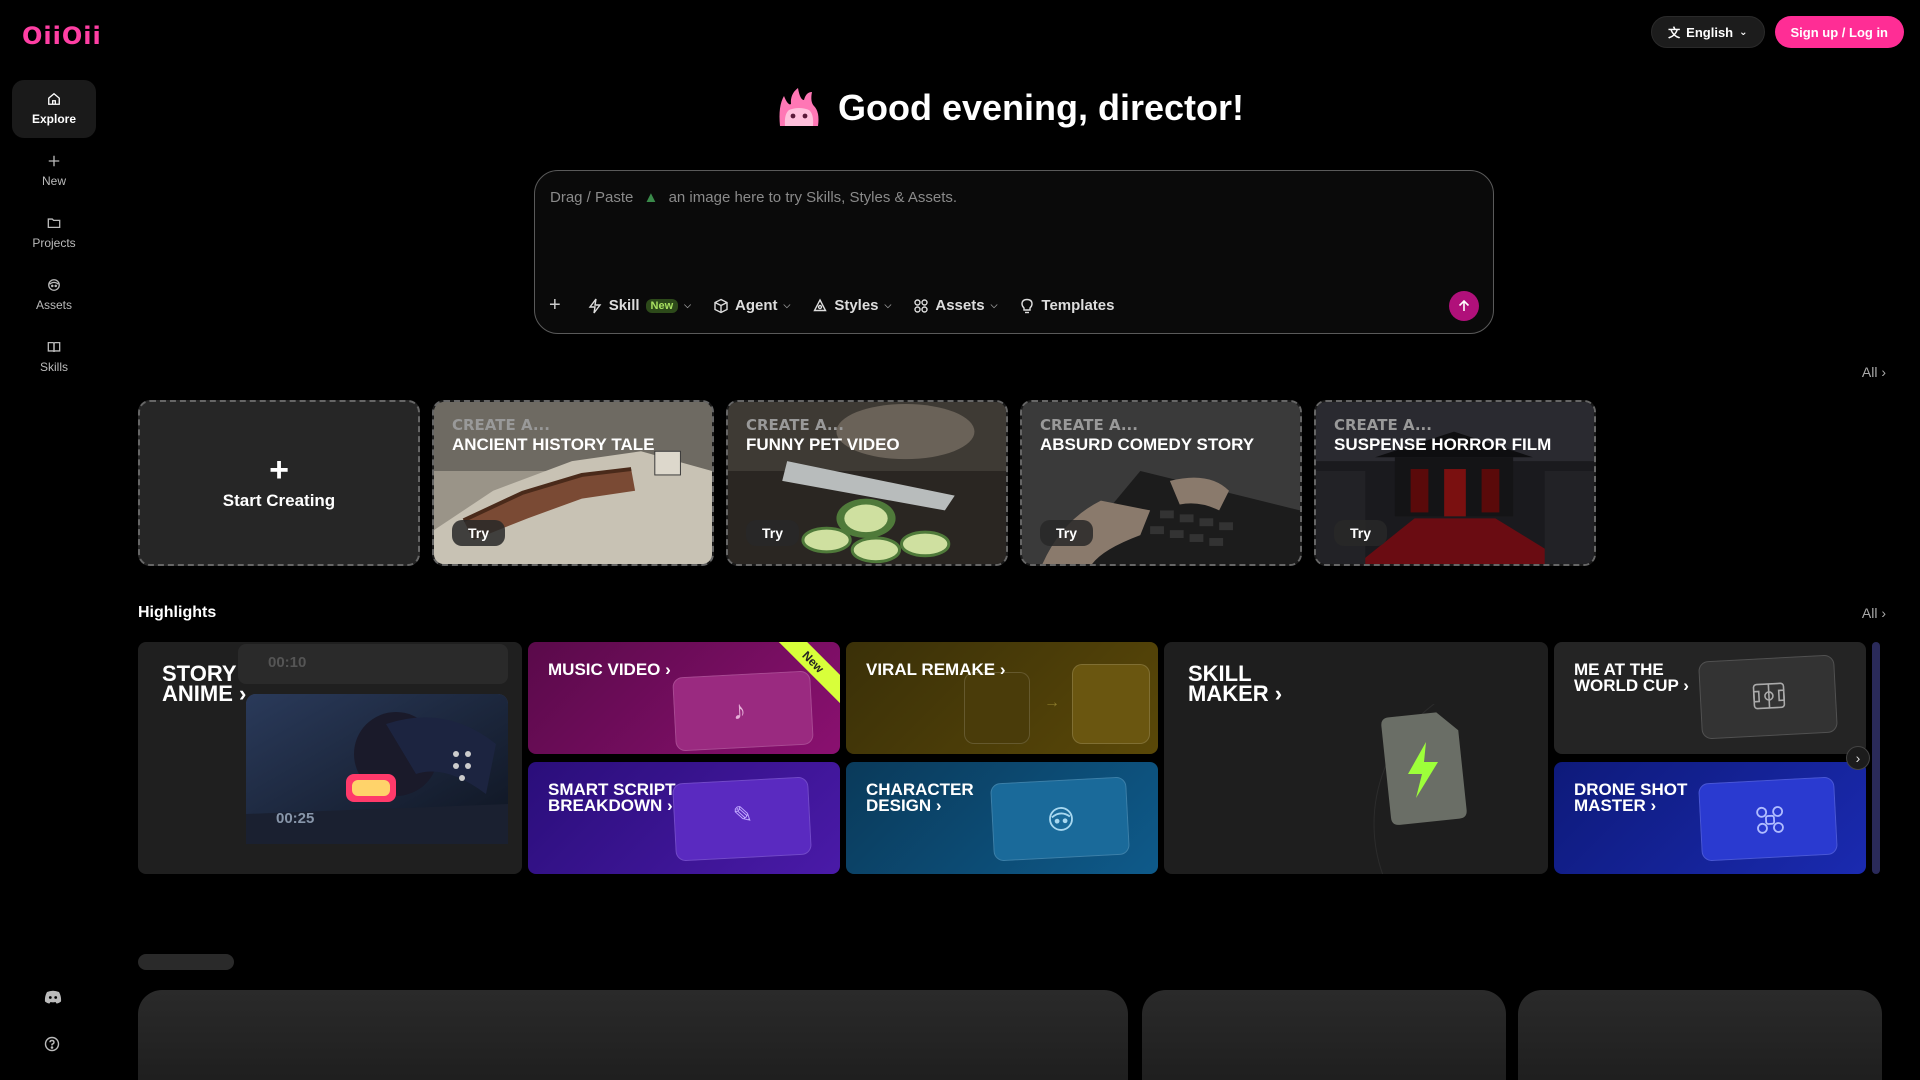 The image size is (1920, 1080). What do you see at coordinates (1615, 805) in the screenshot?
I see `label-line-2: MASTER ›` at bounding box center [1615, 805].